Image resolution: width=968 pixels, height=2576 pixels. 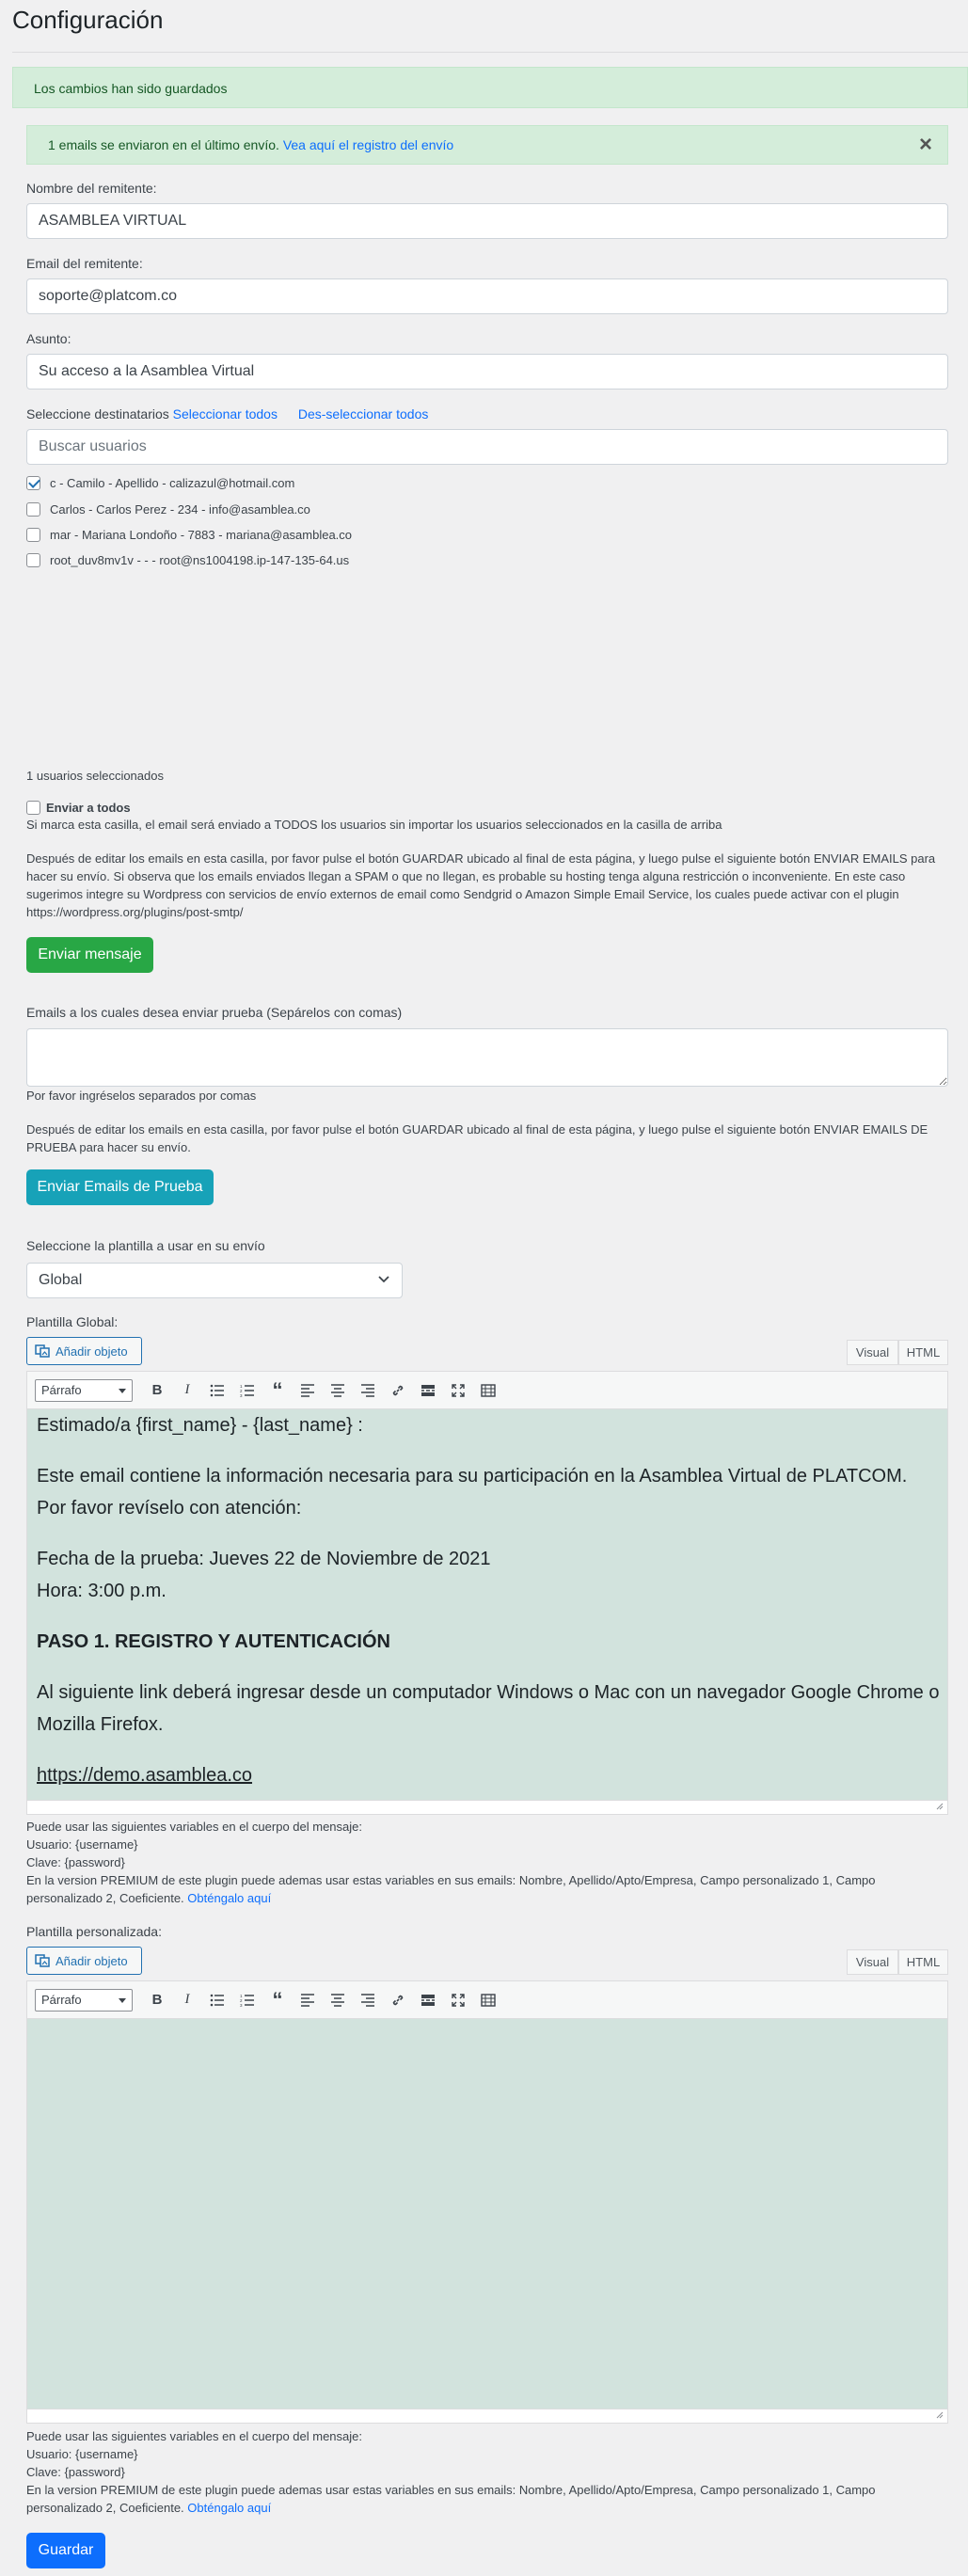 I want to click on sender-name-label: Nombre del remitente:, so click(x=91, y=188).